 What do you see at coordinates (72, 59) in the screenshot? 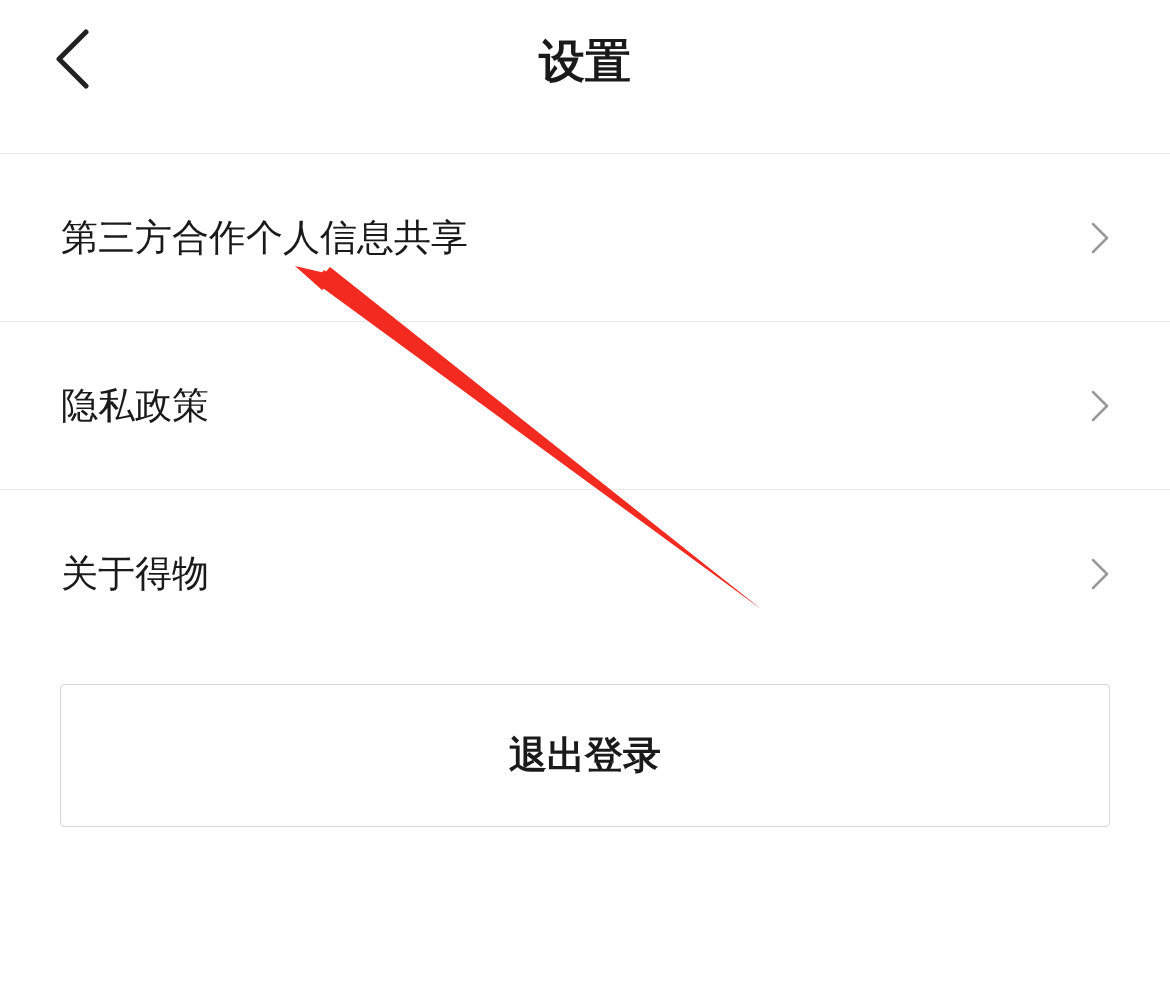
I see `back-icon` at bounding box center [72, 59].